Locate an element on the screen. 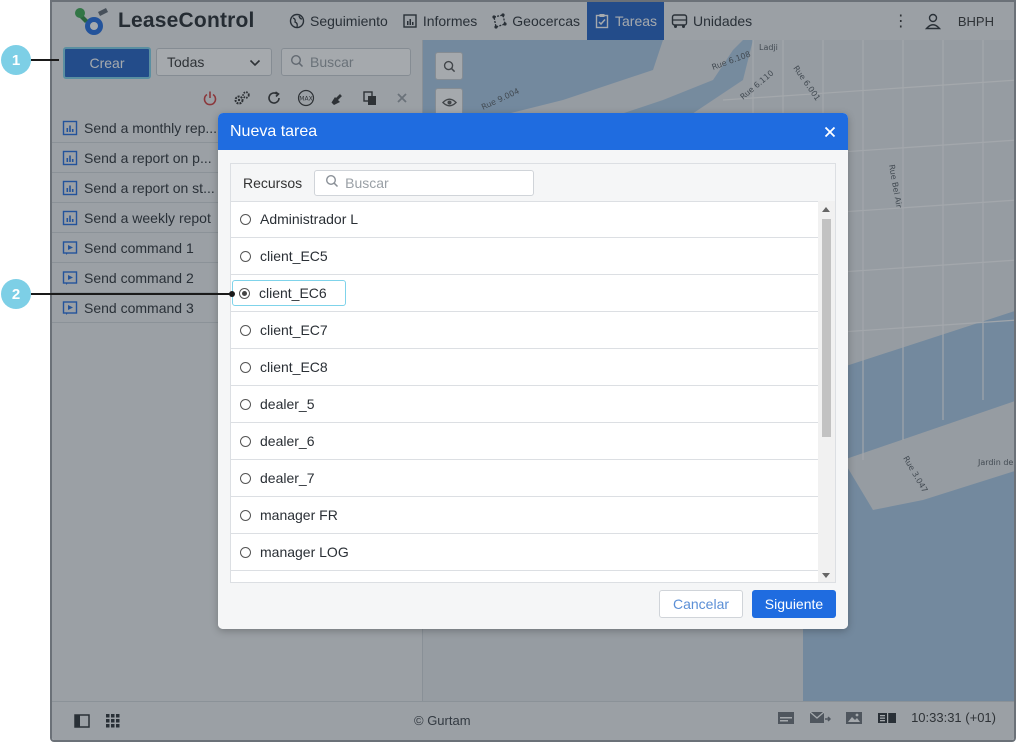 The width and height of the screenshot is (1016, 742). resource-label: client_EC5 is located at coordinates (294, 256).